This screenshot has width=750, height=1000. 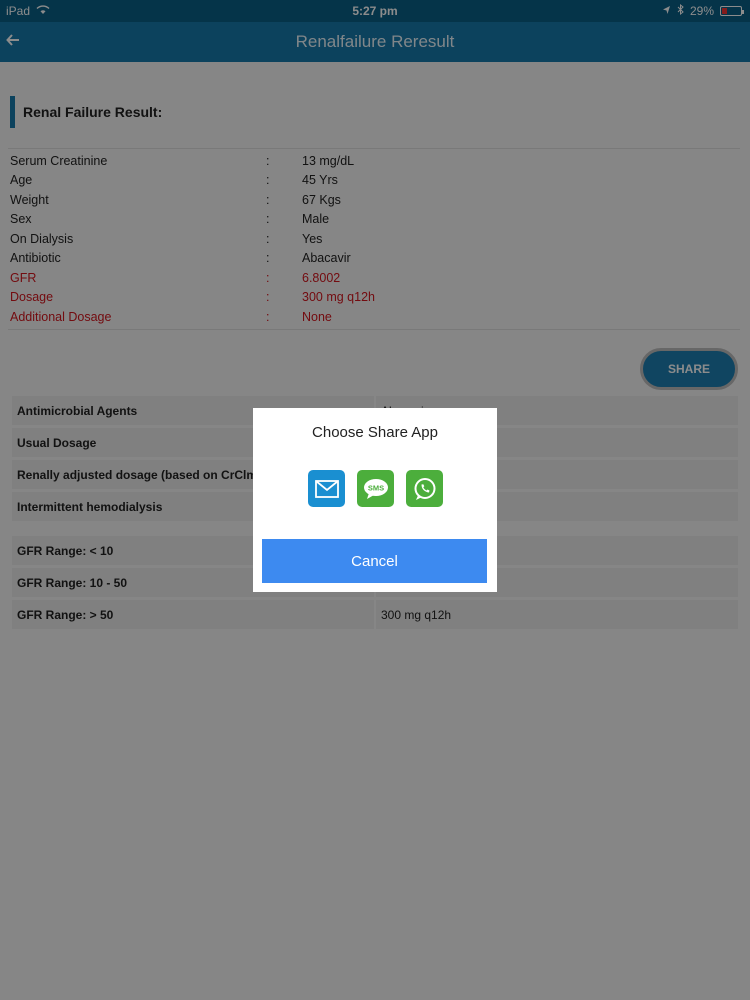 I want to click on share-dialog: Choose Share App SMS Cancel, so click(x=375, y=500).